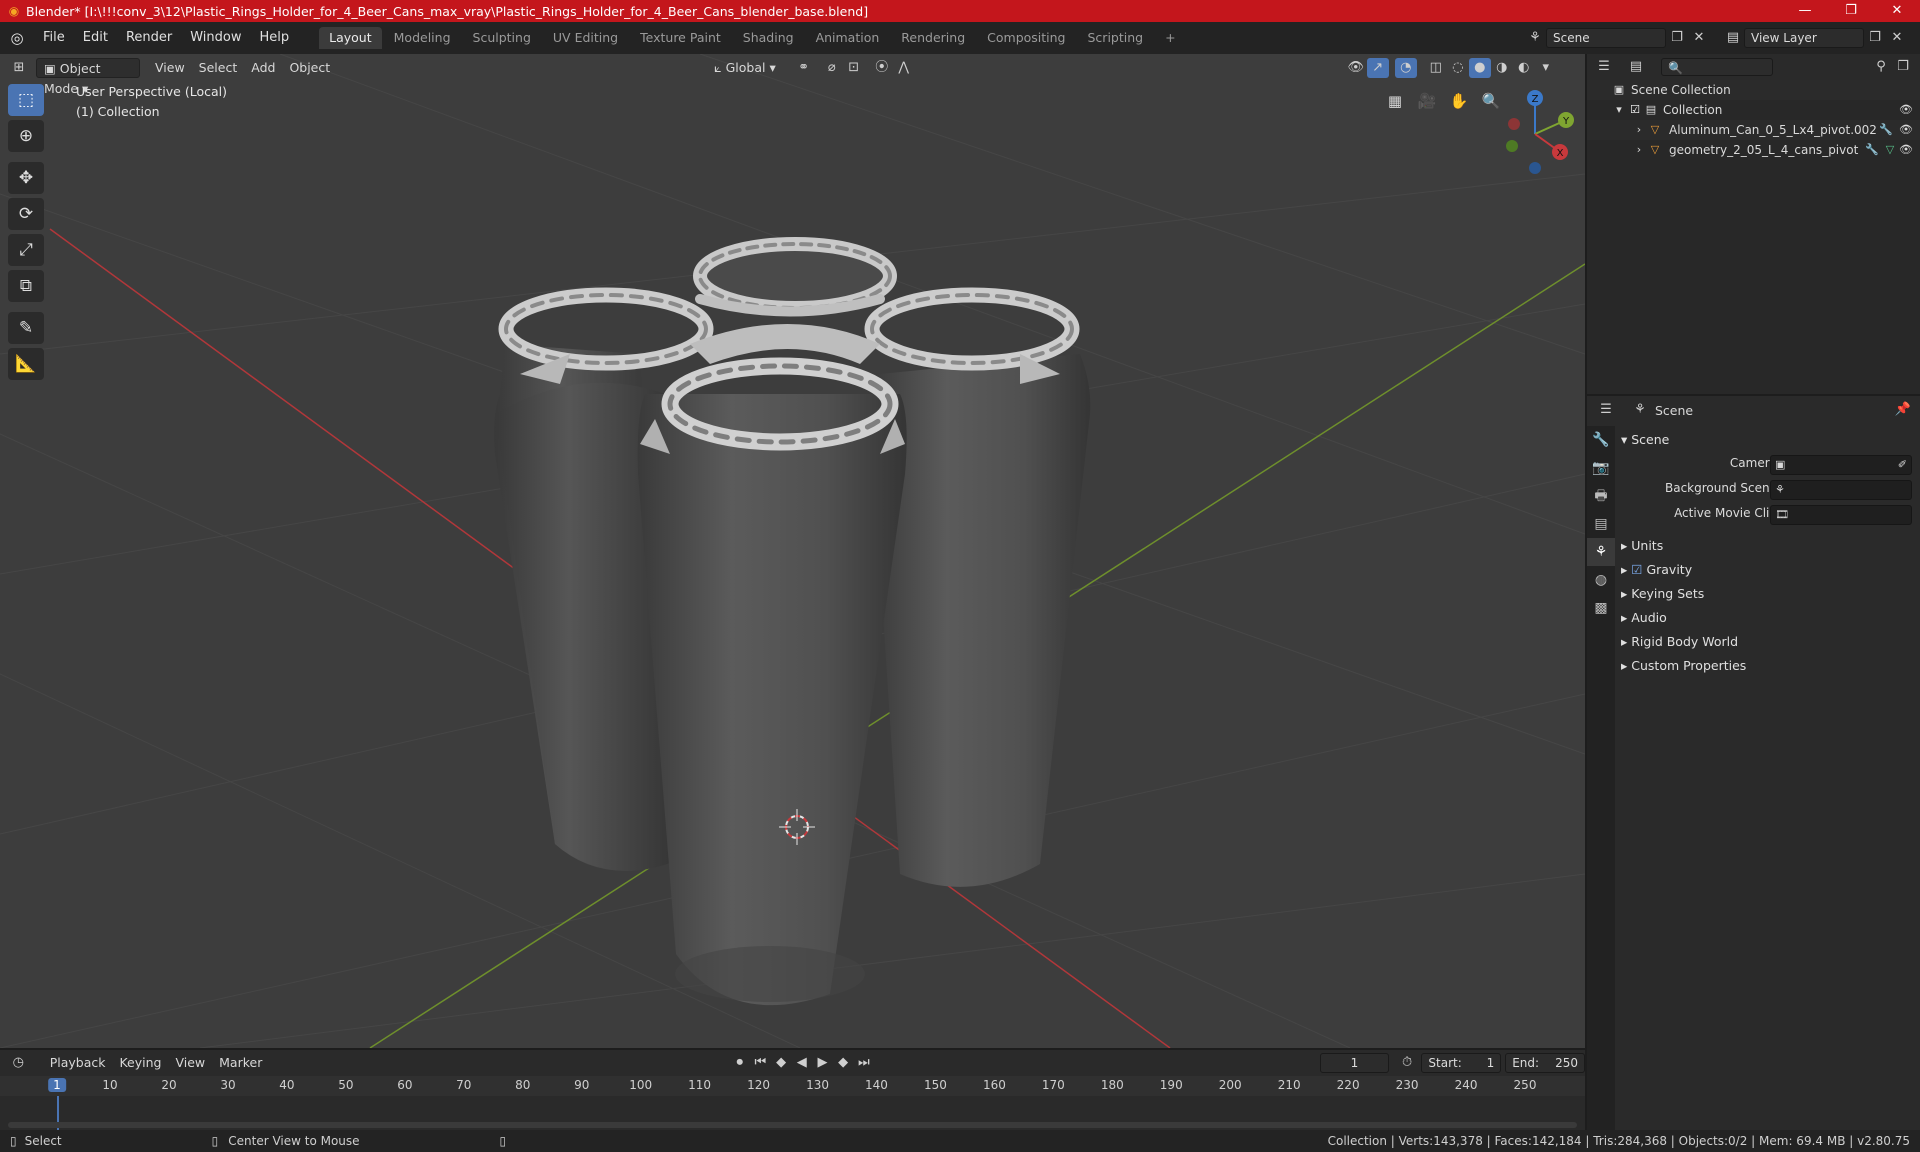 This screenshot has height=1152, width=1920. I want to click on new-scene-icon: ❐, so click(1677, 38).